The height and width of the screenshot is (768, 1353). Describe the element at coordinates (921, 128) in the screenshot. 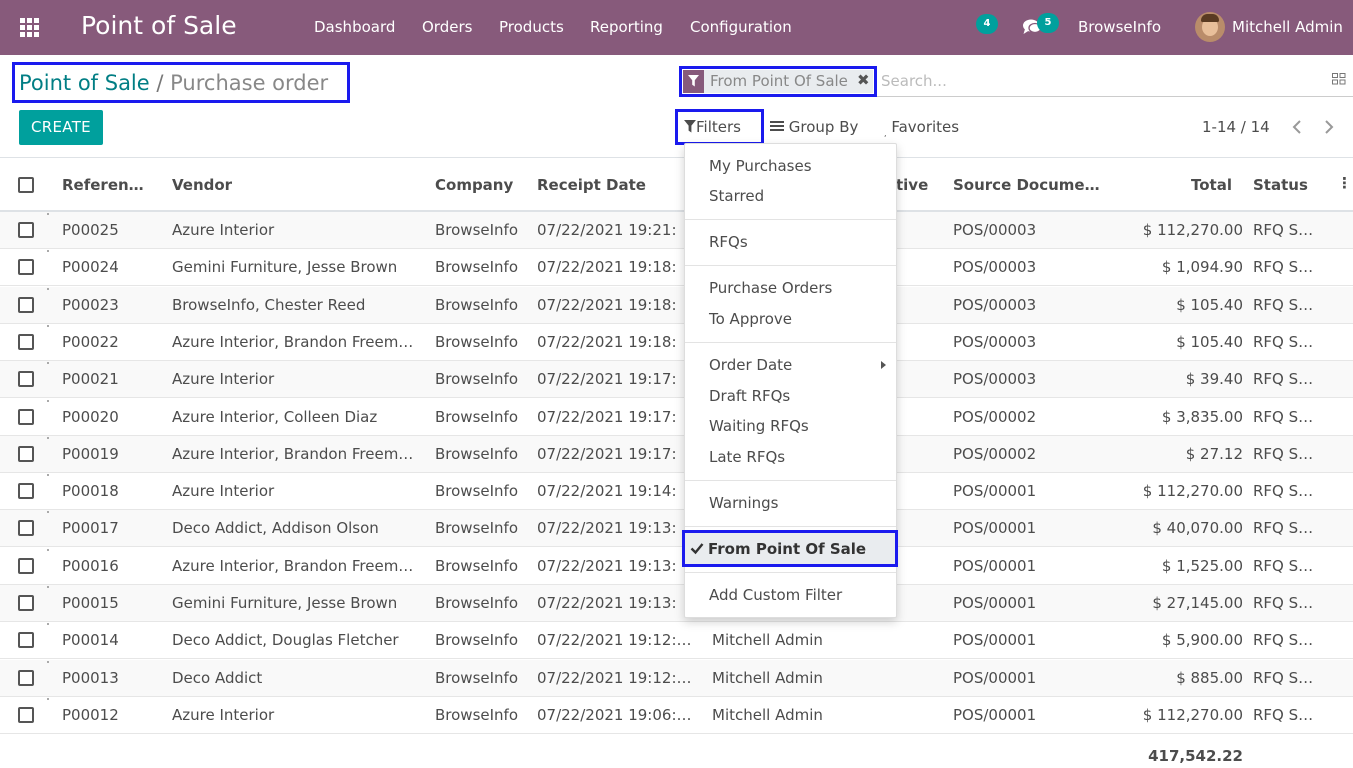

I see `favorites-button: , Favorites` at that location.